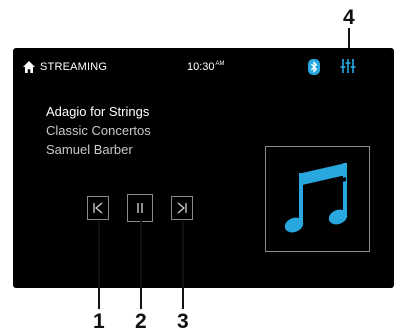 This screenshot has width=402, height=332. Describe the element at coordinates (99, 321) in the screenshot. I see `callout-1: 1` at that location.